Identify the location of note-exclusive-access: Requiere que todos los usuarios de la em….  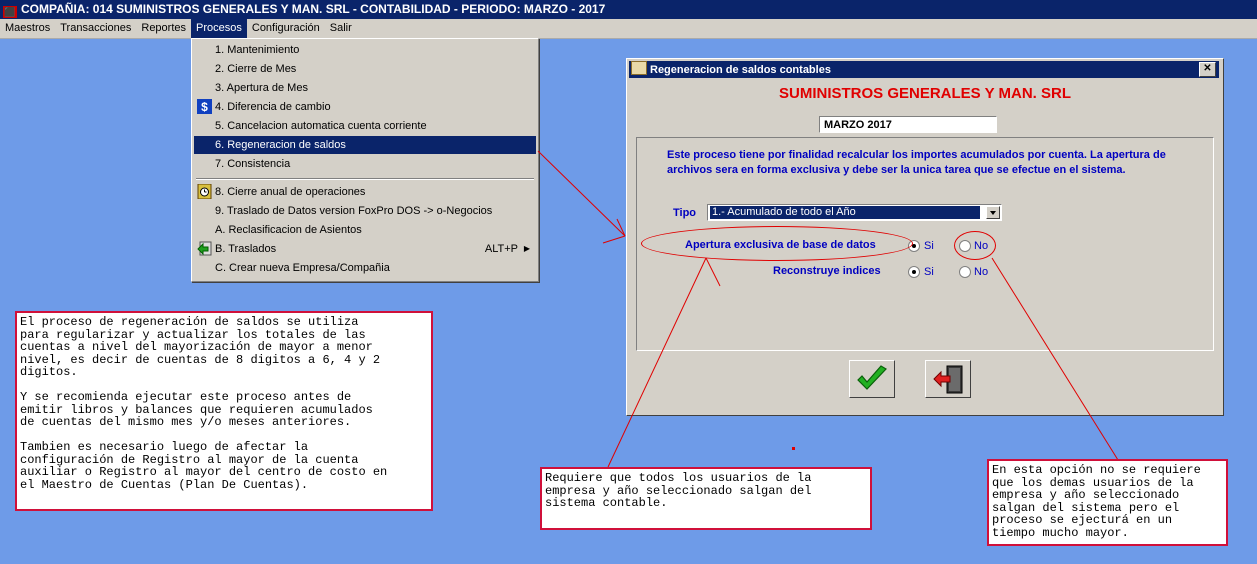
(706, 498).